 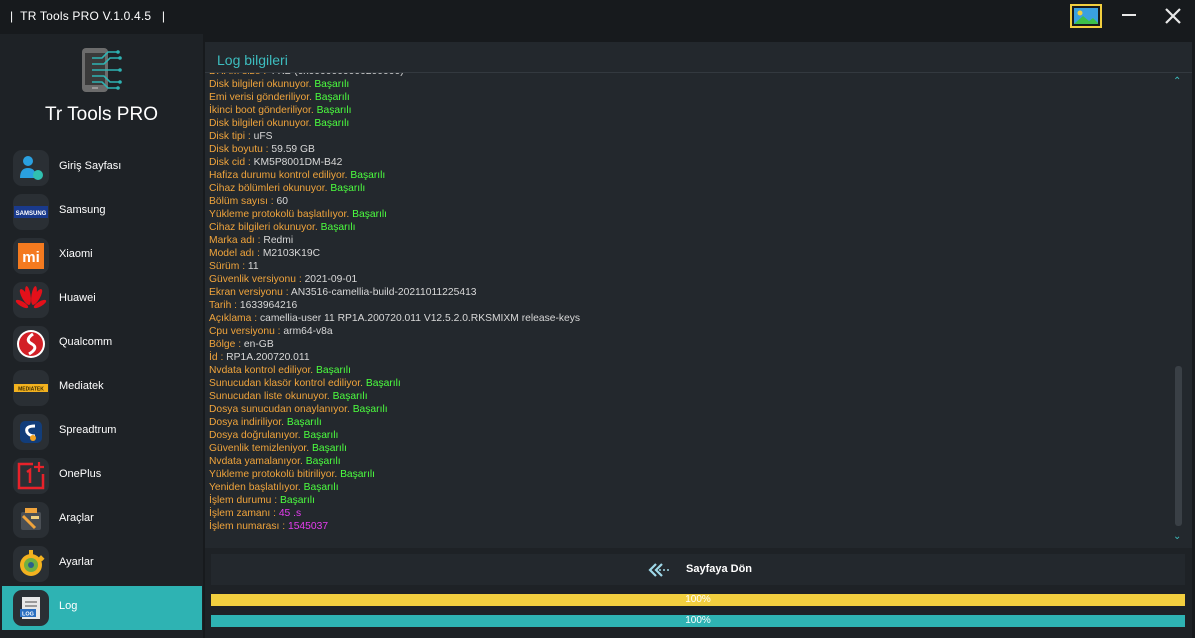 What do you see at coordinates (306, 331) in the screenshot?
I see `log-value: arm64-v8a` at bounding box center [306, 331].